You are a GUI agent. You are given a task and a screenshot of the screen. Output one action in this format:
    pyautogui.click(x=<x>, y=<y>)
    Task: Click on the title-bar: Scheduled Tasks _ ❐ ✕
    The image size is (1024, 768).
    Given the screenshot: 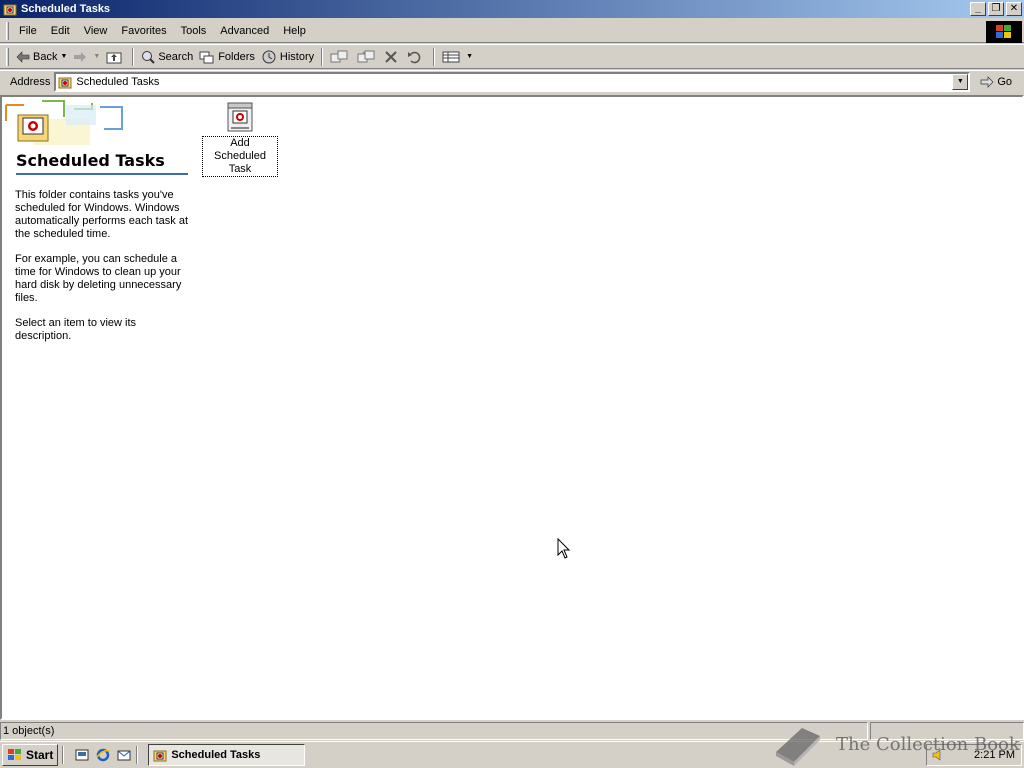 What is the action you would take?
    pyautogui.click(x=512, y=9)
    